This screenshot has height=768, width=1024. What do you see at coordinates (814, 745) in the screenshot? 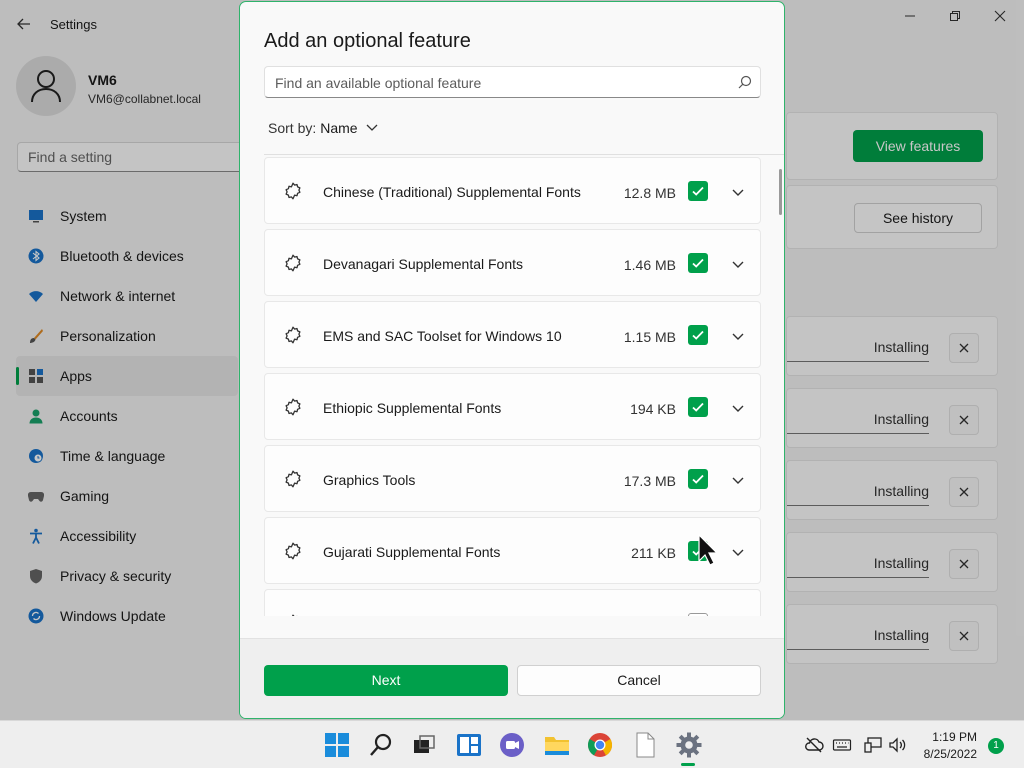
I see `cloud-offline-icon` at bounding box center [814, 745].